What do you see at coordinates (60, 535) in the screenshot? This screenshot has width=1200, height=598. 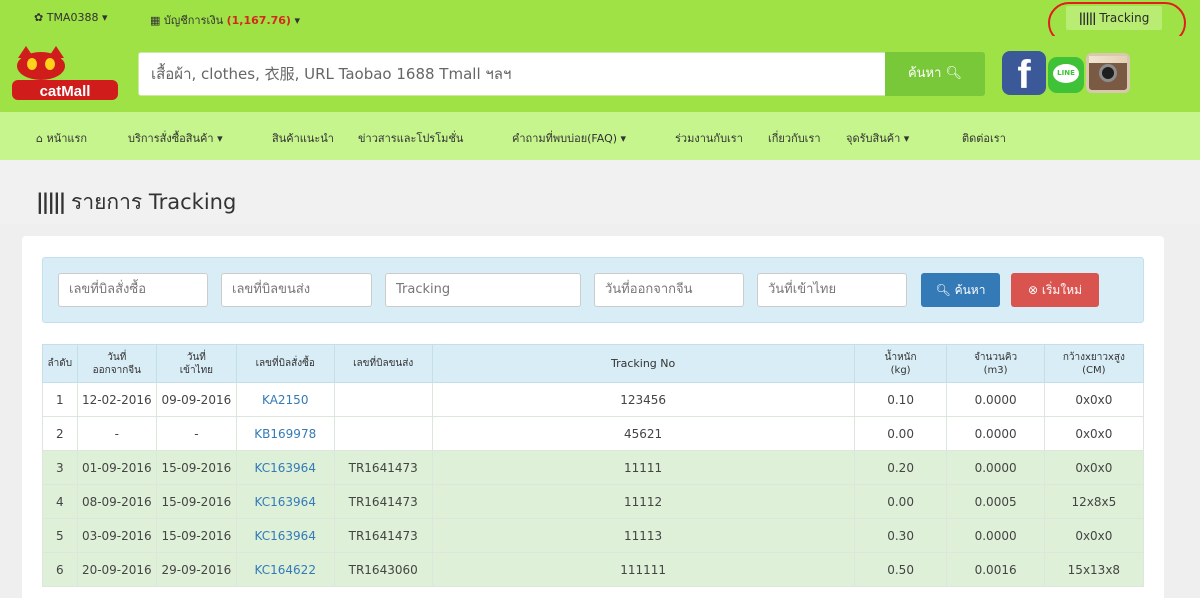 I see `cell-seq: 5` at bounding box center [60, 535].